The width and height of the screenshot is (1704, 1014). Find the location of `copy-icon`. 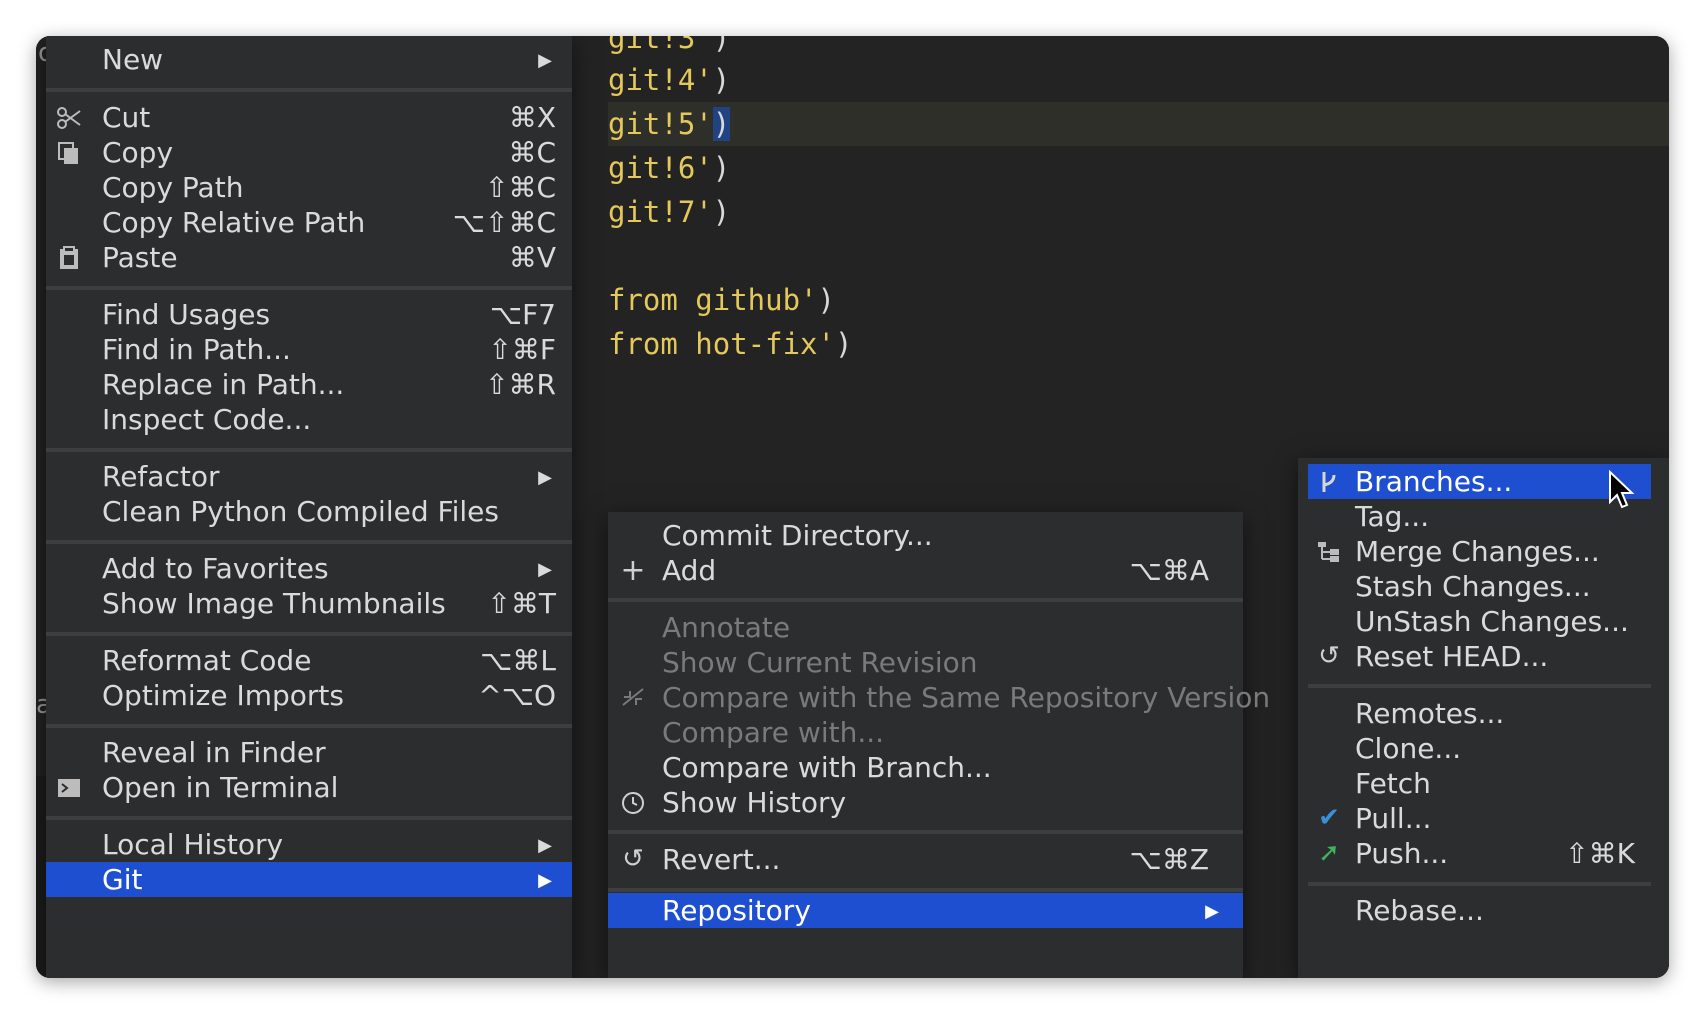

copy-icon is located at coordinates (69, 152).